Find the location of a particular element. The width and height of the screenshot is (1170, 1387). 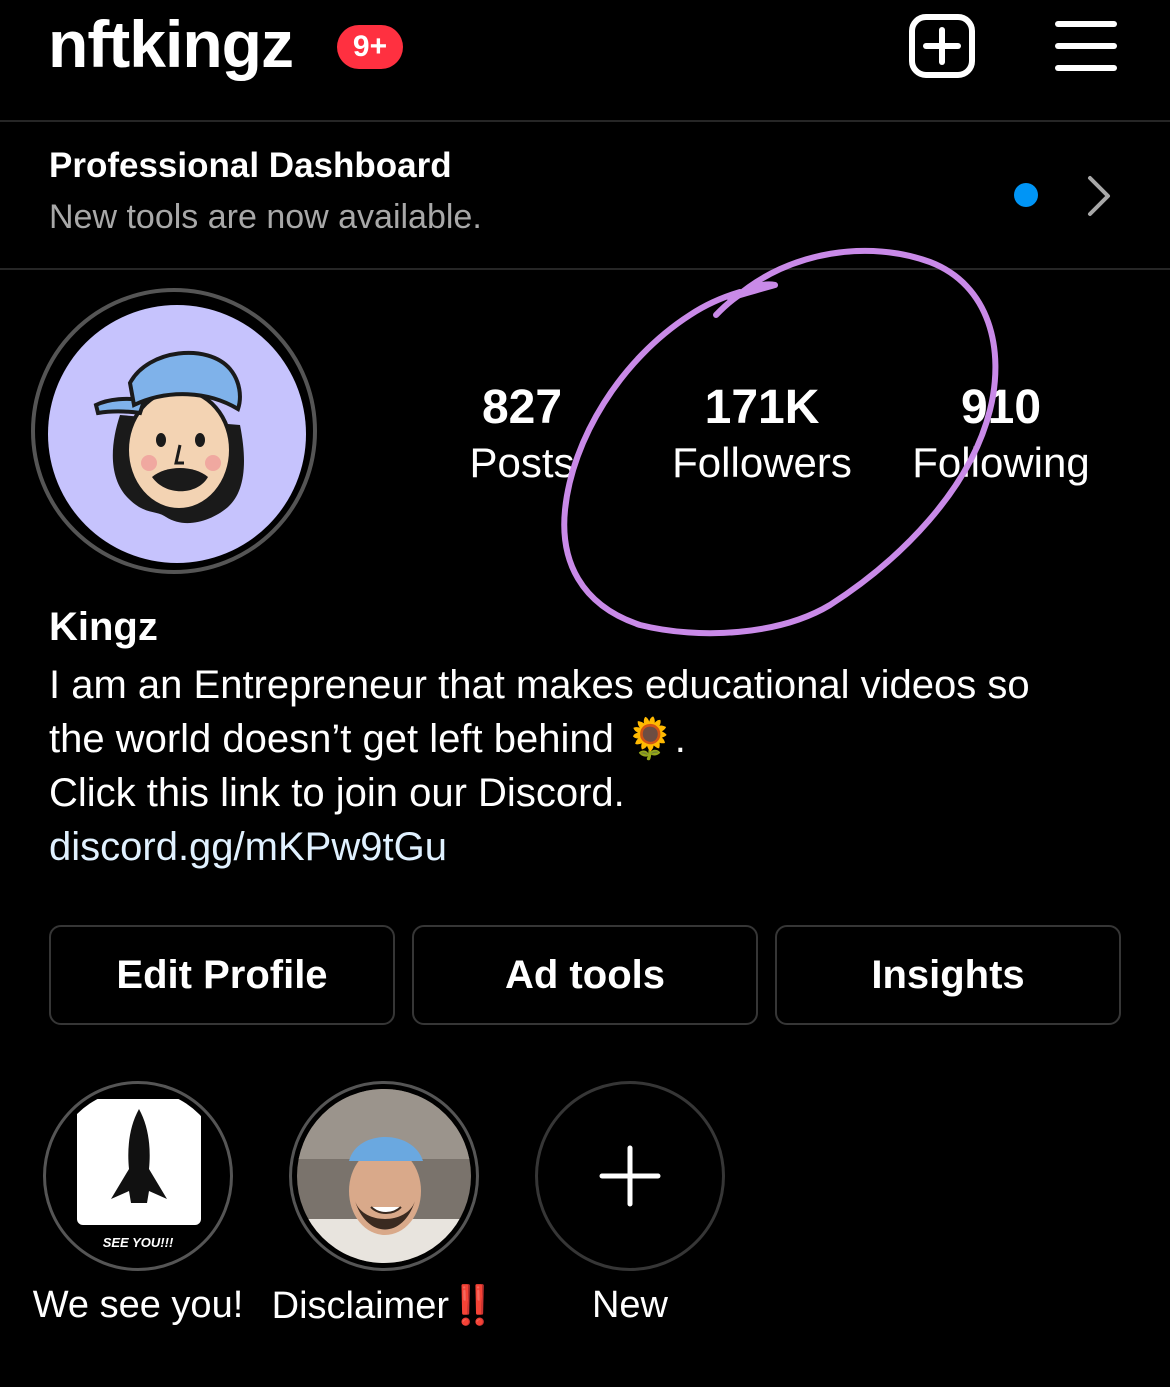

dashboard-title: Professional Dashboard is located at coordinates (250, 165).